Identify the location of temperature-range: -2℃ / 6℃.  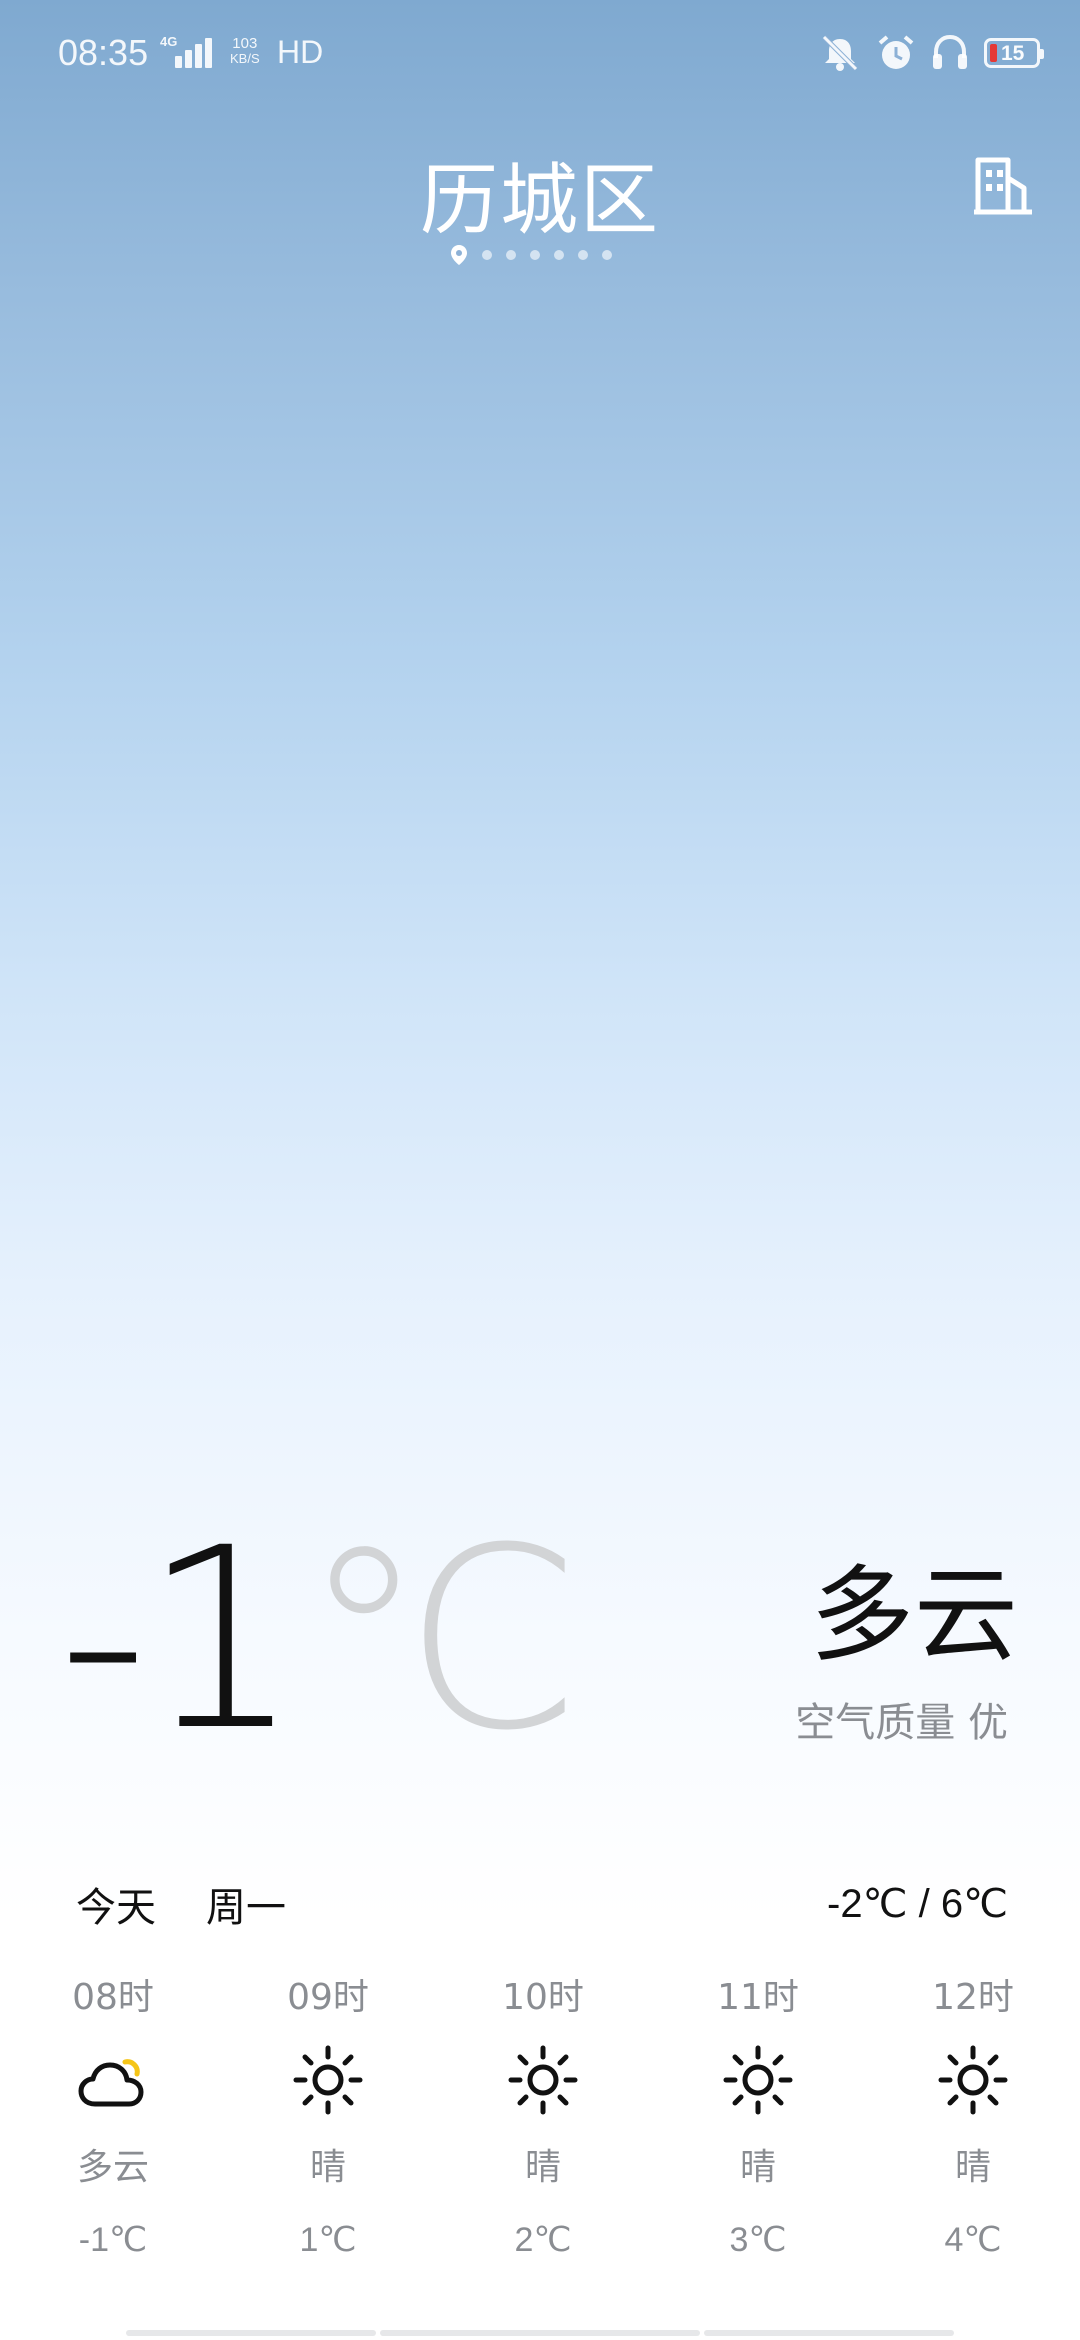
(917, 1904).